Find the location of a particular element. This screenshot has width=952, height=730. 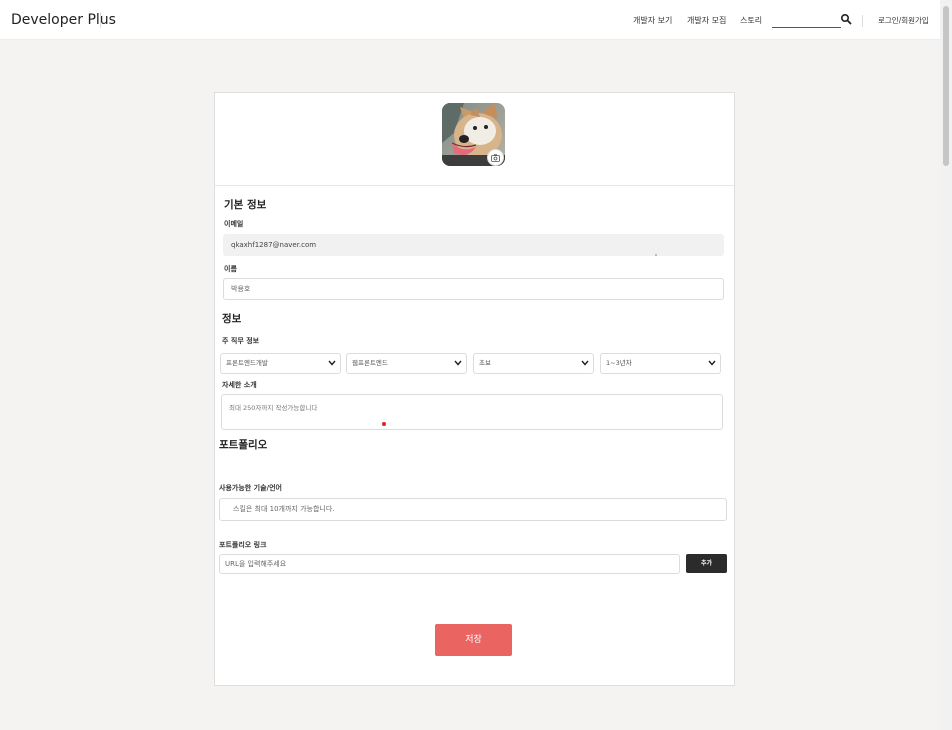

change-photo-button is located at coordinates (495, 157).